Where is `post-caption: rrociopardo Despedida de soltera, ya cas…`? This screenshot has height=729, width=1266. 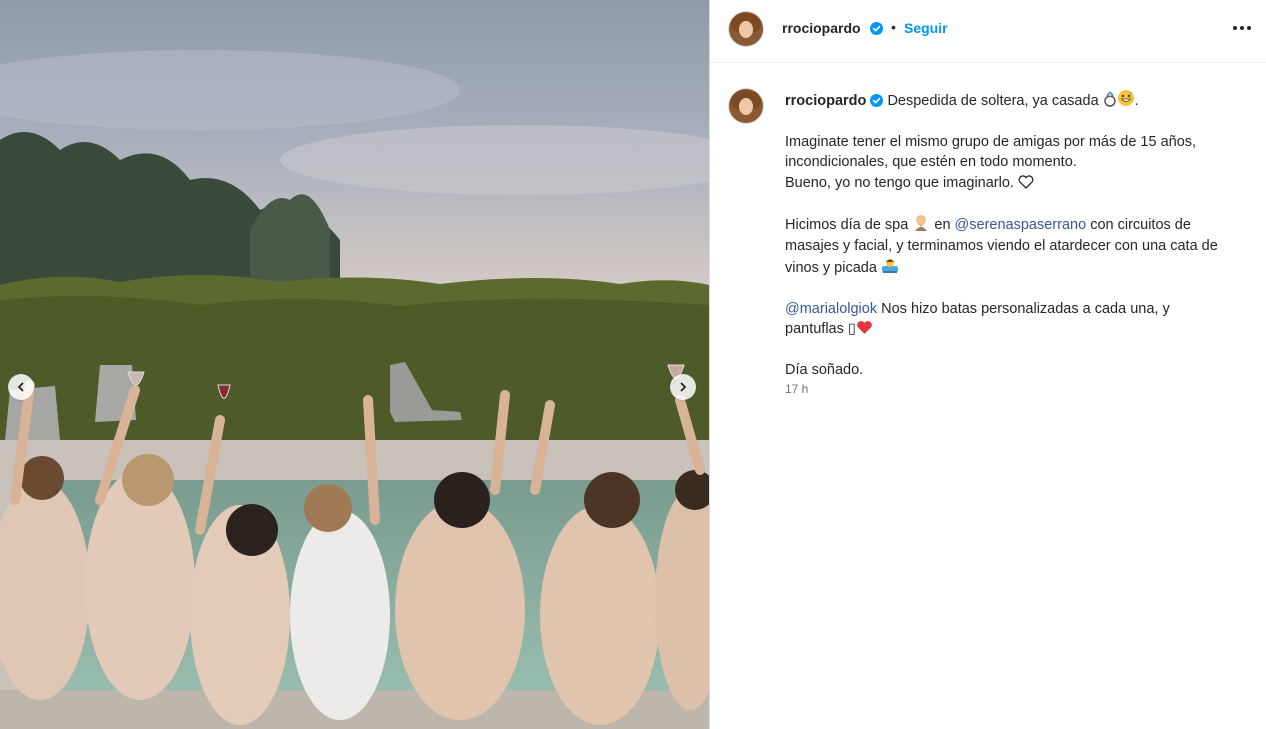
post-caption: rrociopardo Despedida de soltera, ya cas… is located at coordinates (1020, 235).